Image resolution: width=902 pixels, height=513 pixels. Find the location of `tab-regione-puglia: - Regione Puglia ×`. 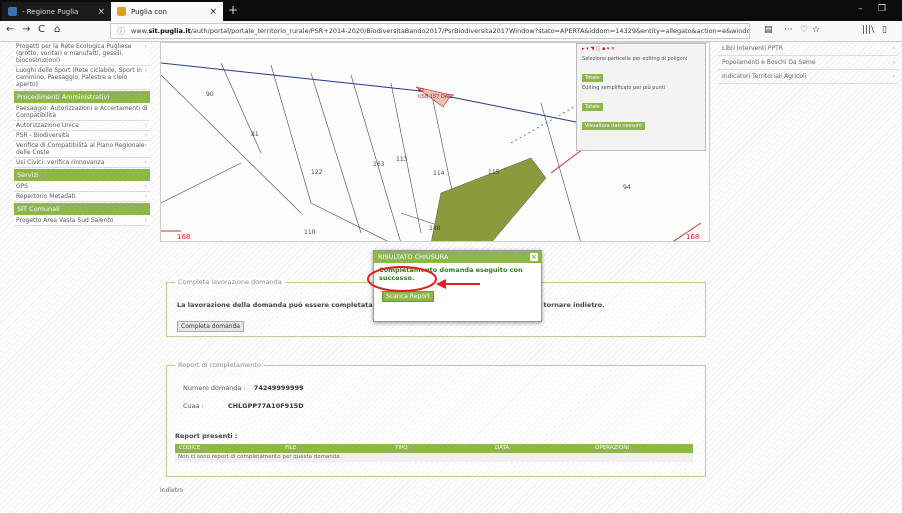

tab-regione-puglia: - Regione Puglia × is located at coordinates (56, 11).